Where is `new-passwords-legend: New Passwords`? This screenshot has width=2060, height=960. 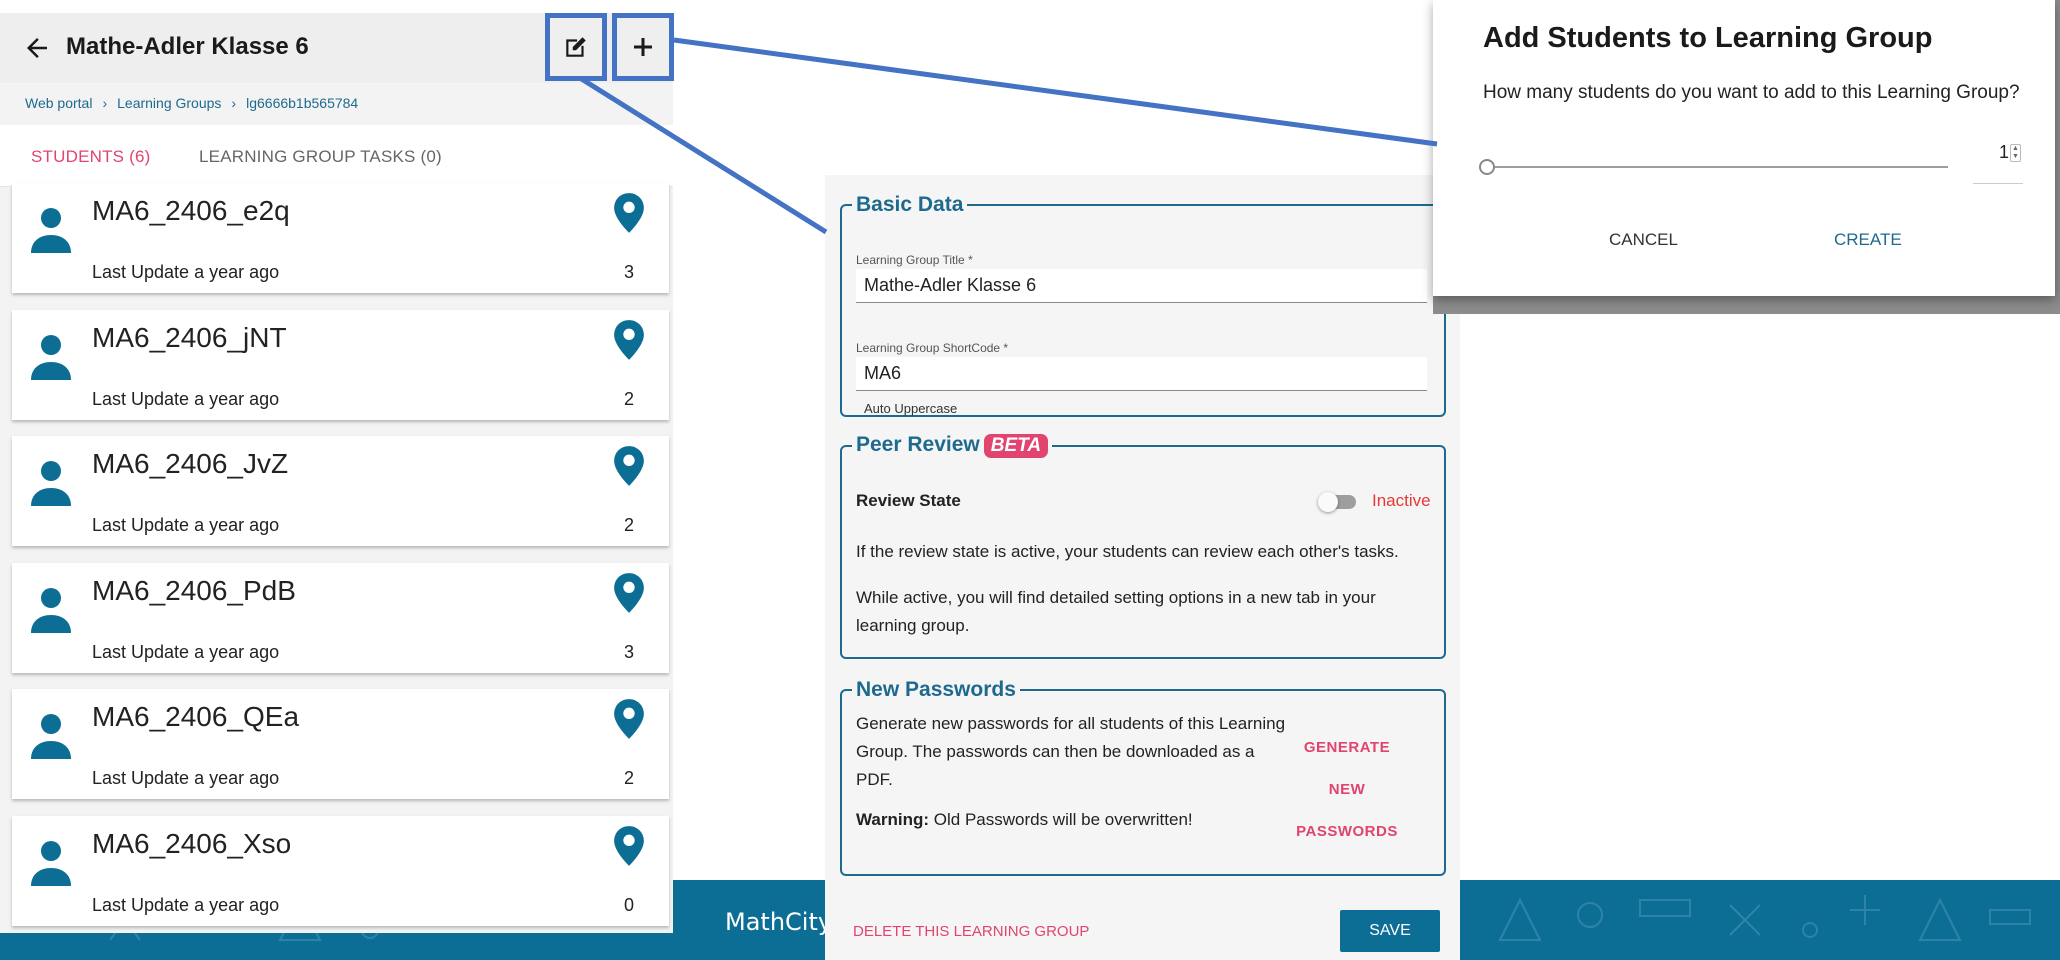 new-passwords-legend: New Passwords is located at coordinates (936, 689).